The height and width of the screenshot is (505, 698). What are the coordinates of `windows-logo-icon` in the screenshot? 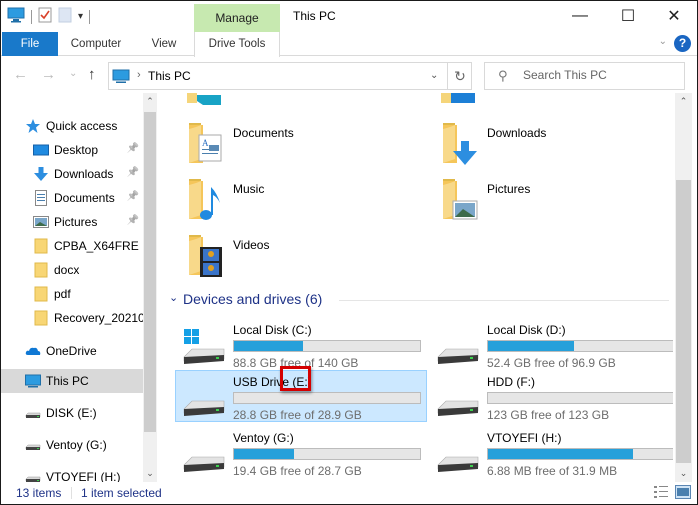 It's located at (191, 336).